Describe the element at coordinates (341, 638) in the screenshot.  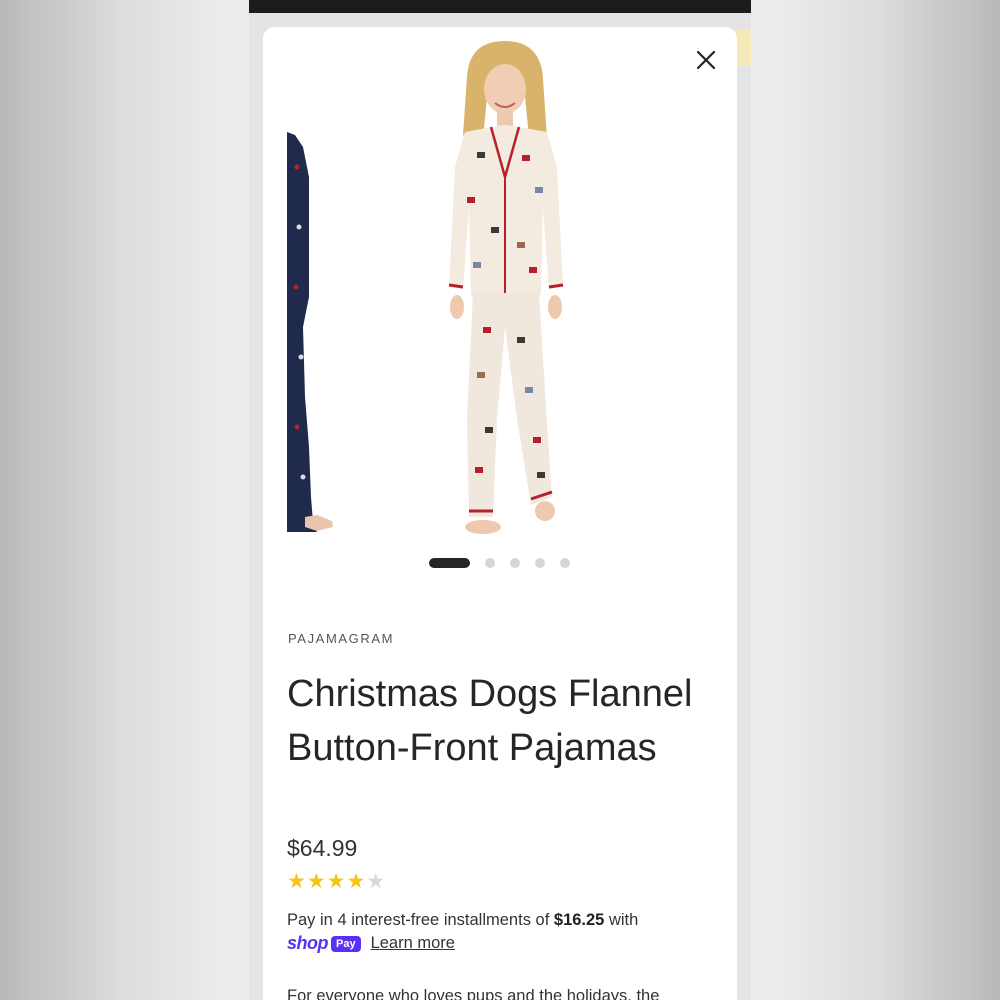
I see `product-brand: PAJAMAGRAM` at that location.